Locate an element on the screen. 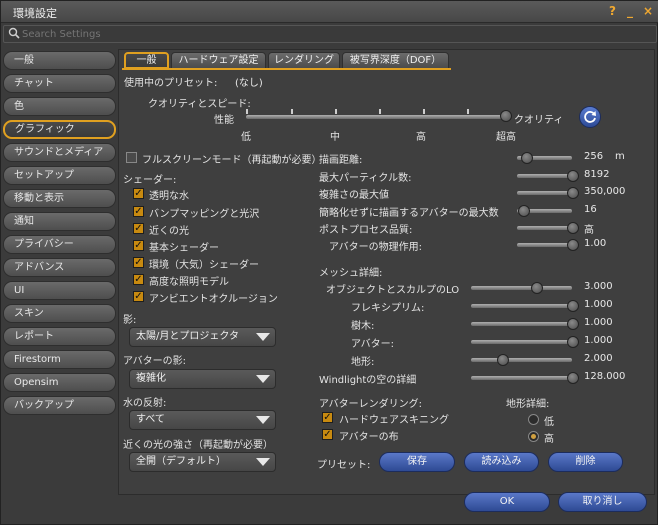  max-particles-value: 8192 is located at coordinates (597, 174).